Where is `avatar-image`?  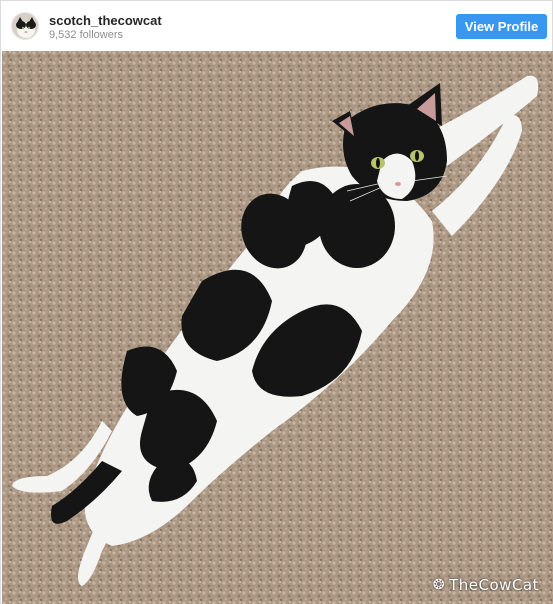
avatar-image is located at coordinates (25, 26).